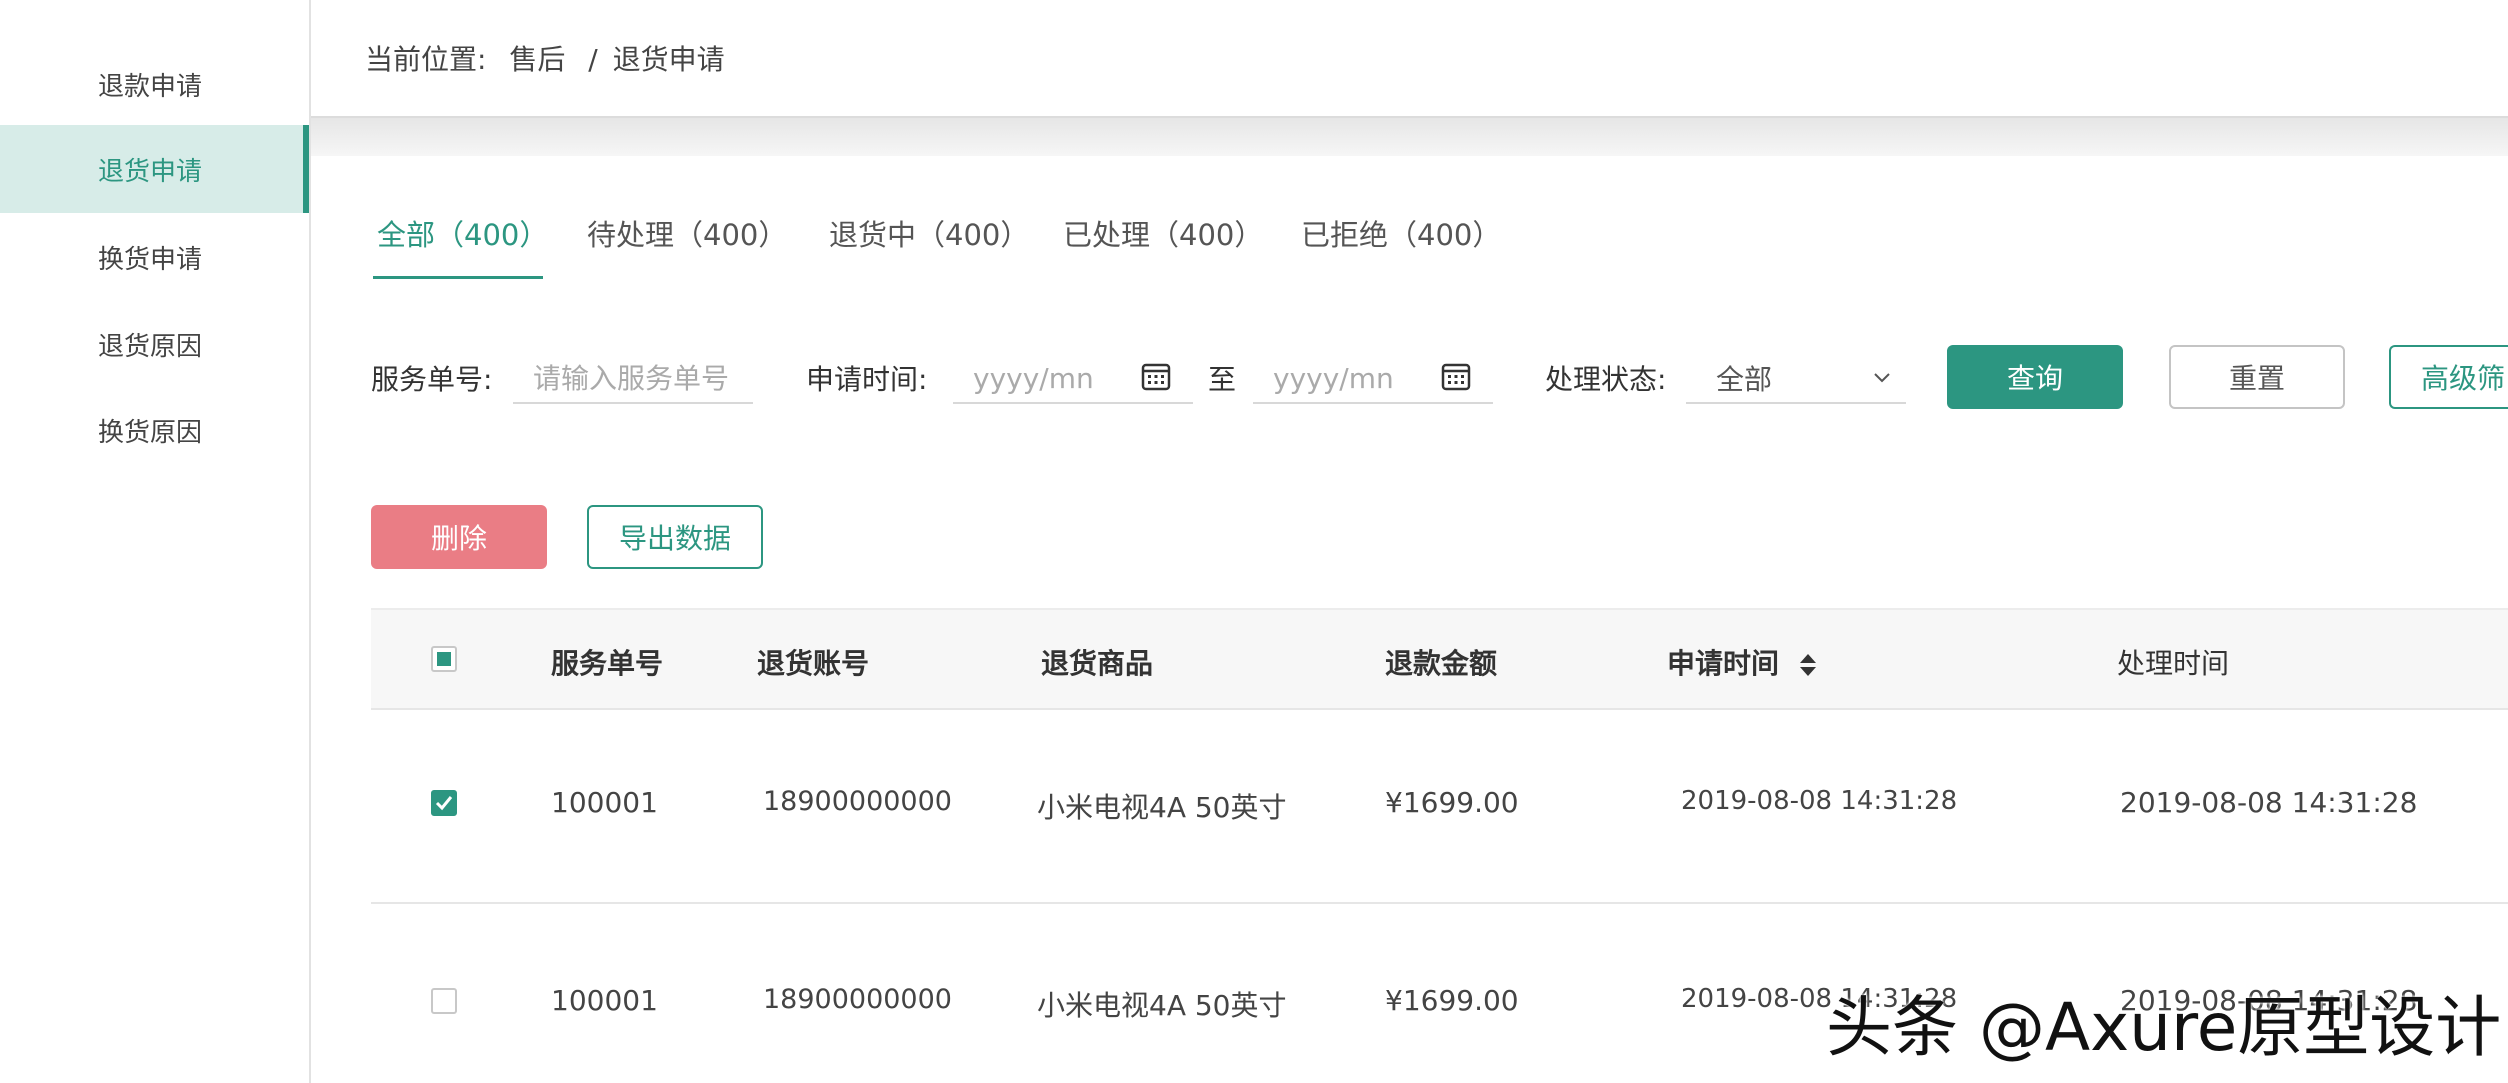  Describe the element at coordinates (1409, 137) in the screenshot. I see `header-divider-strip` at that location.